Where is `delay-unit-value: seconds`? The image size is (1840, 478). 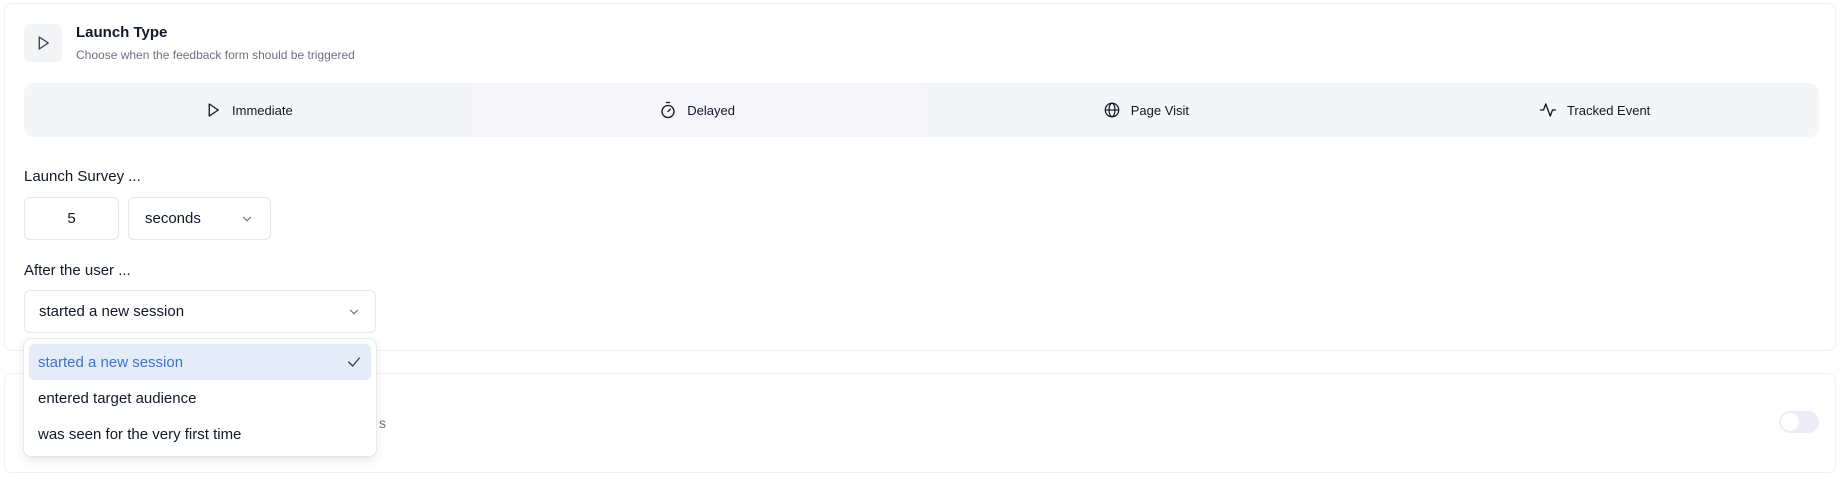 delay-unit-value: seconds is located at coordinates (173, 218).